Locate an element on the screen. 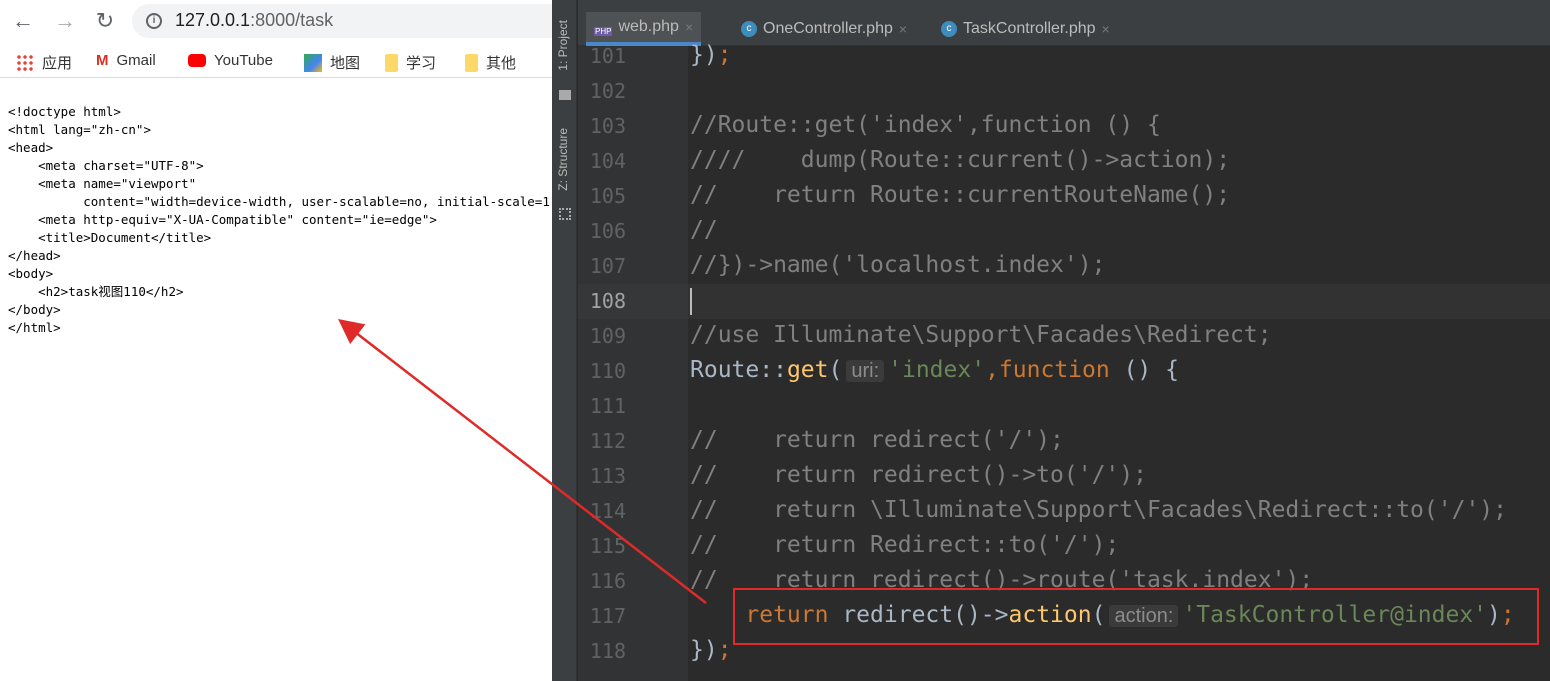 The image size is (1550, 681). annotation-arrow is located at coordinates (522, 461).